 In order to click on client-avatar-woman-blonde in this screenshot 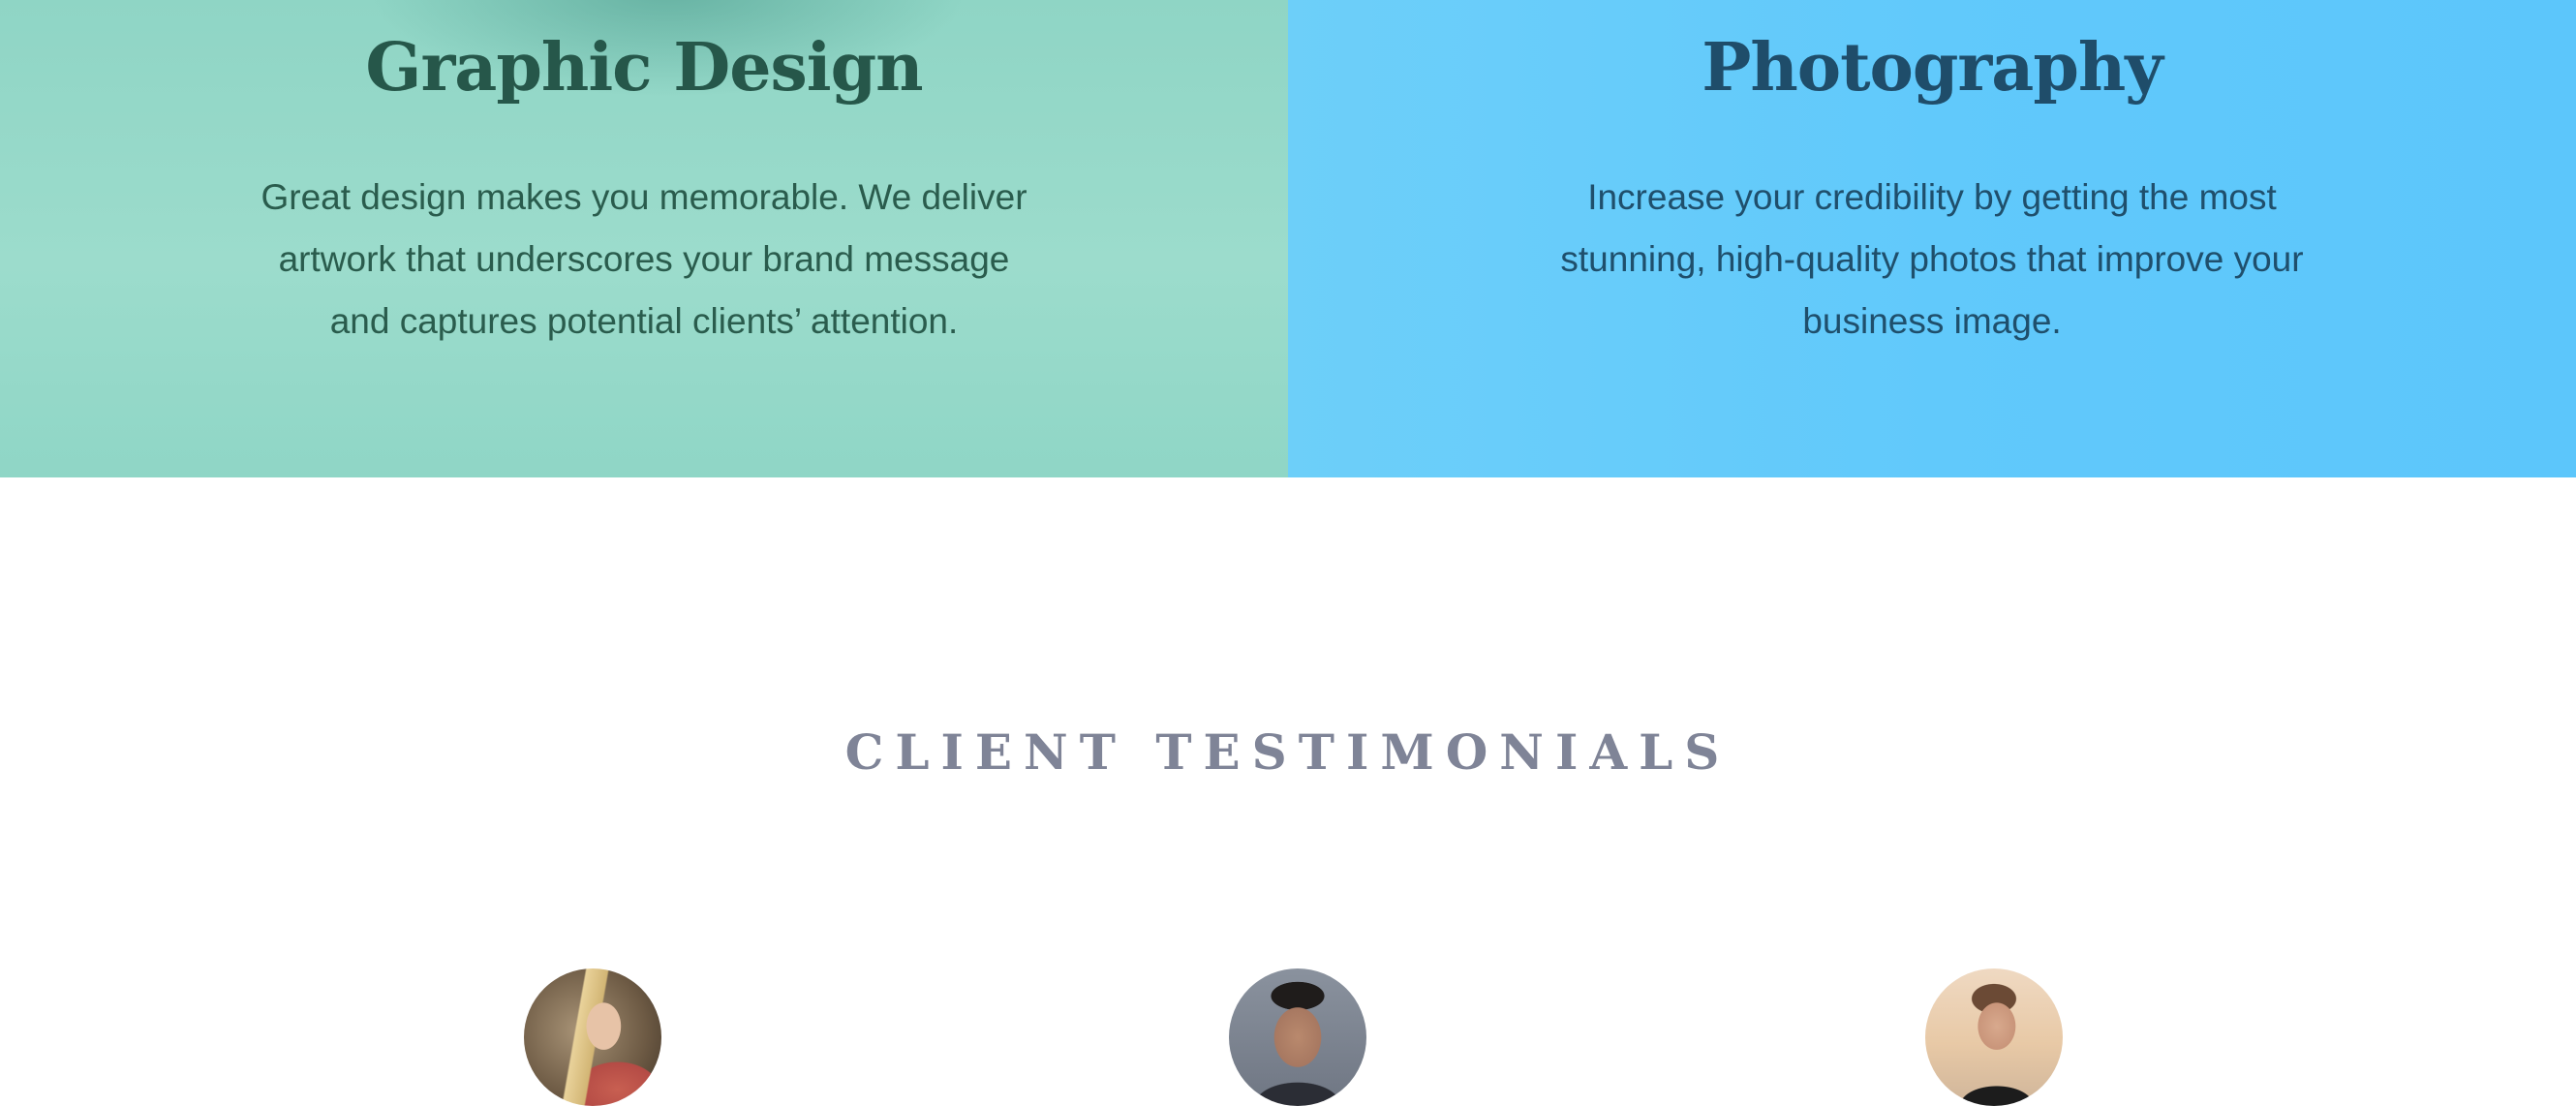, I will do `click(592, 1037)`.